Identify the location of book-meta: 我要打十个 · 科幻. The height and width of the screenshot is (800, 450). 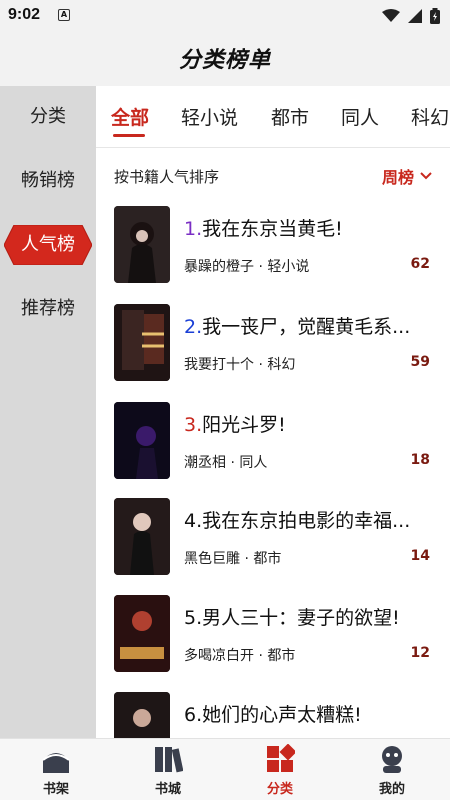
(240, 365).